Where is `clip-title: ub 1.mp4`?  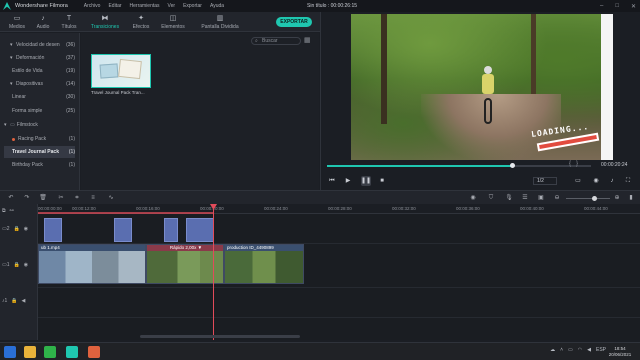
clip-title: ub 1.mp4 is located at coordinates (92, 248).